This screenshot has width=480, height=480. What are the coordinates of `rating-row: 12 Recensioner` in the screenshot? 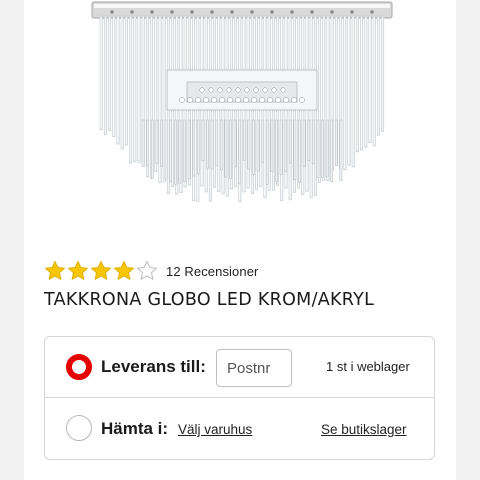 It's located at (151, 271).